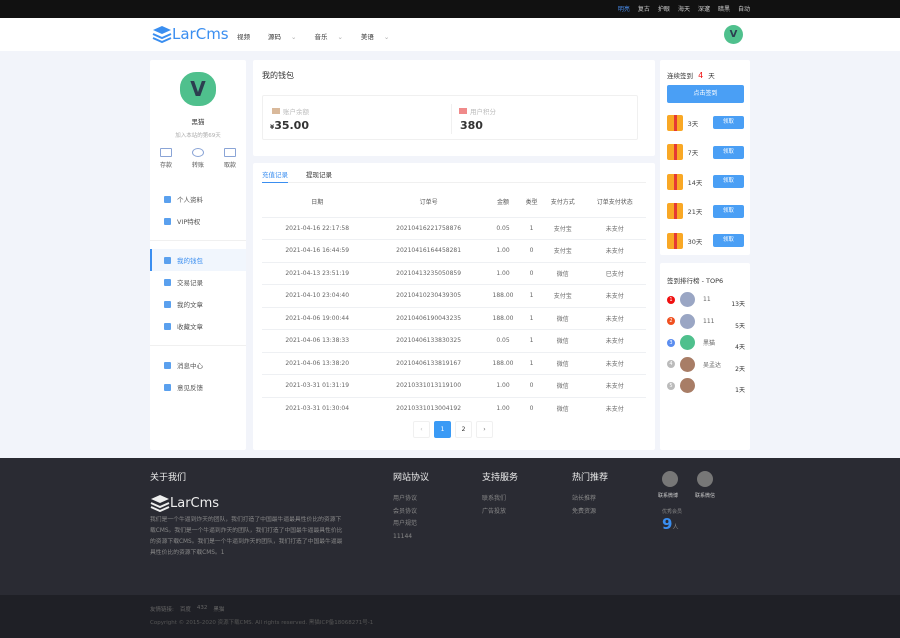  What do you see at coordinates (590, 499) in the screenshot?
I see `footer-link: 站长推荐` at bounding box center [590, 499].